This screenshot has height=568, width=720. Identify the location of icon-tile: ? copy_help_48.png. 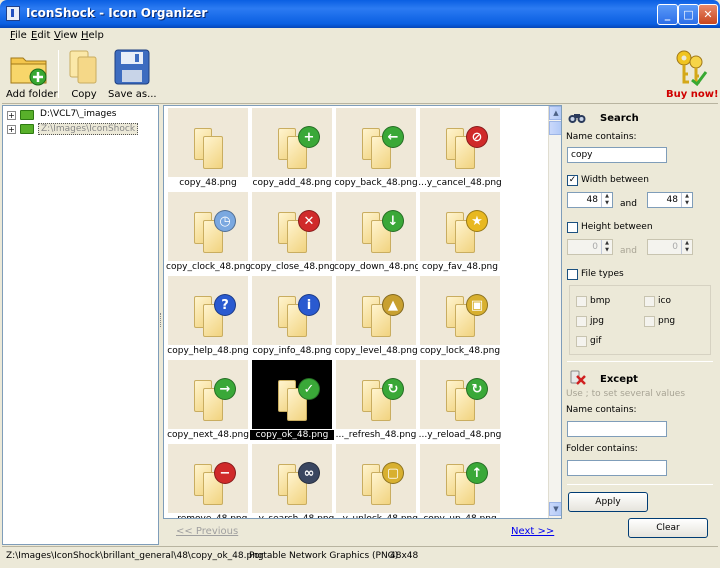
(208, 318).